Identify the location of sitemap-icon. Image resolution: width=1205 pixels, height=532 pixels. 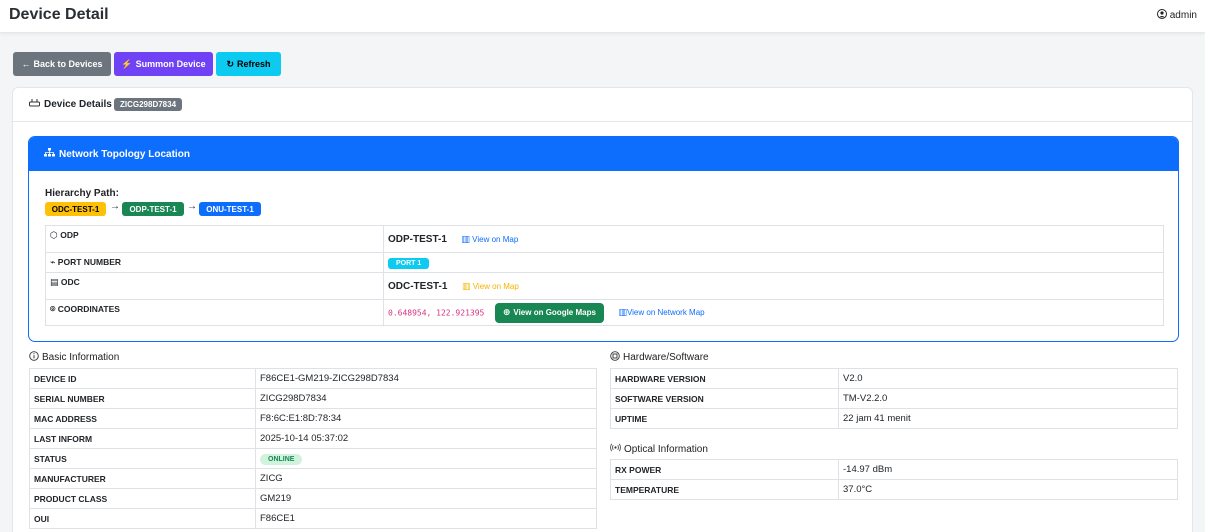
(49, 154).